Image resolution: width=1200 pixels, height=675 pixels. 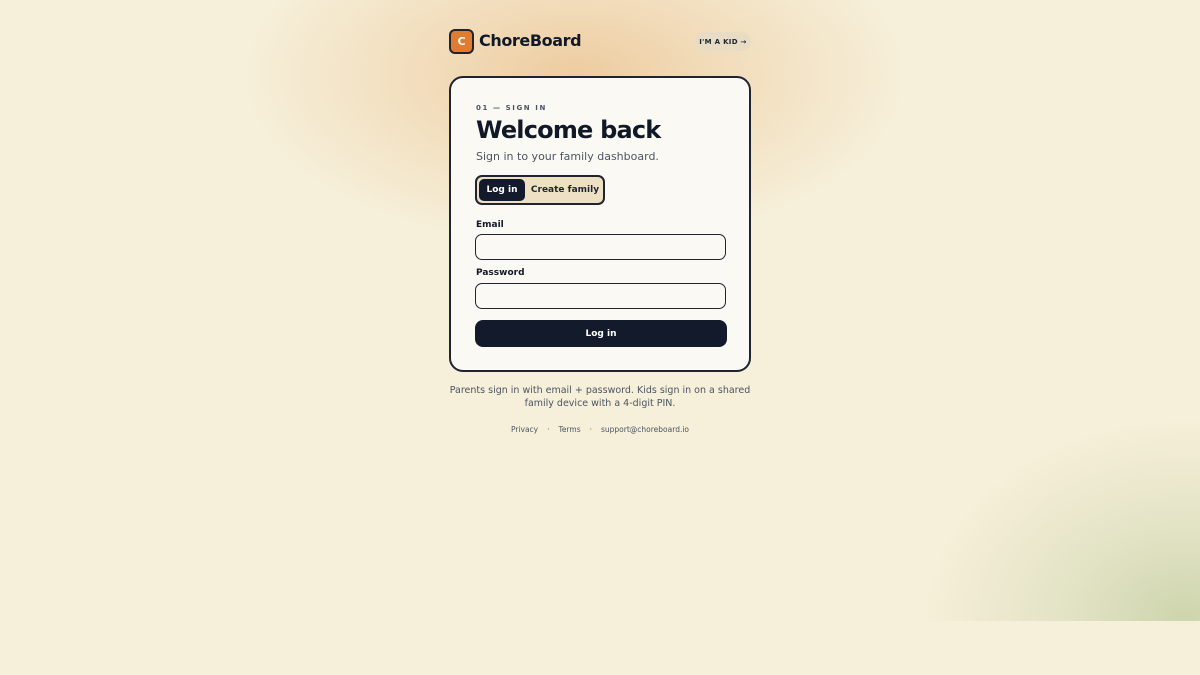 I want to click on logo-icon: C, so click(x=461, y=41).